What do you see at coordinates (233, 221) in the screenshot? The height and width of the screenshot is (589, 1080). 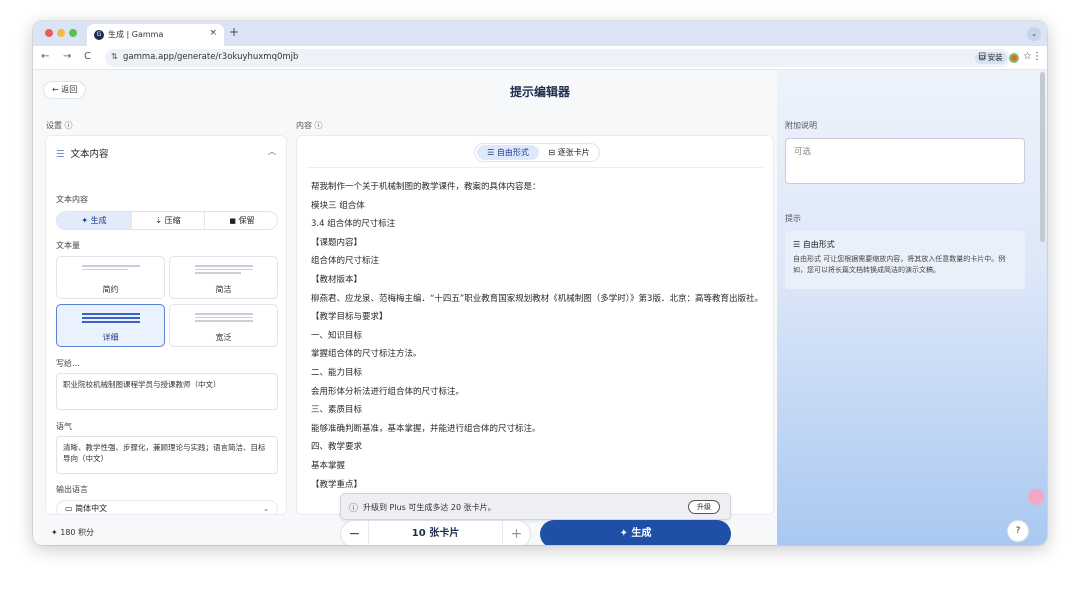 I see `lock-icon: ■` at bounding box center [233, 221].